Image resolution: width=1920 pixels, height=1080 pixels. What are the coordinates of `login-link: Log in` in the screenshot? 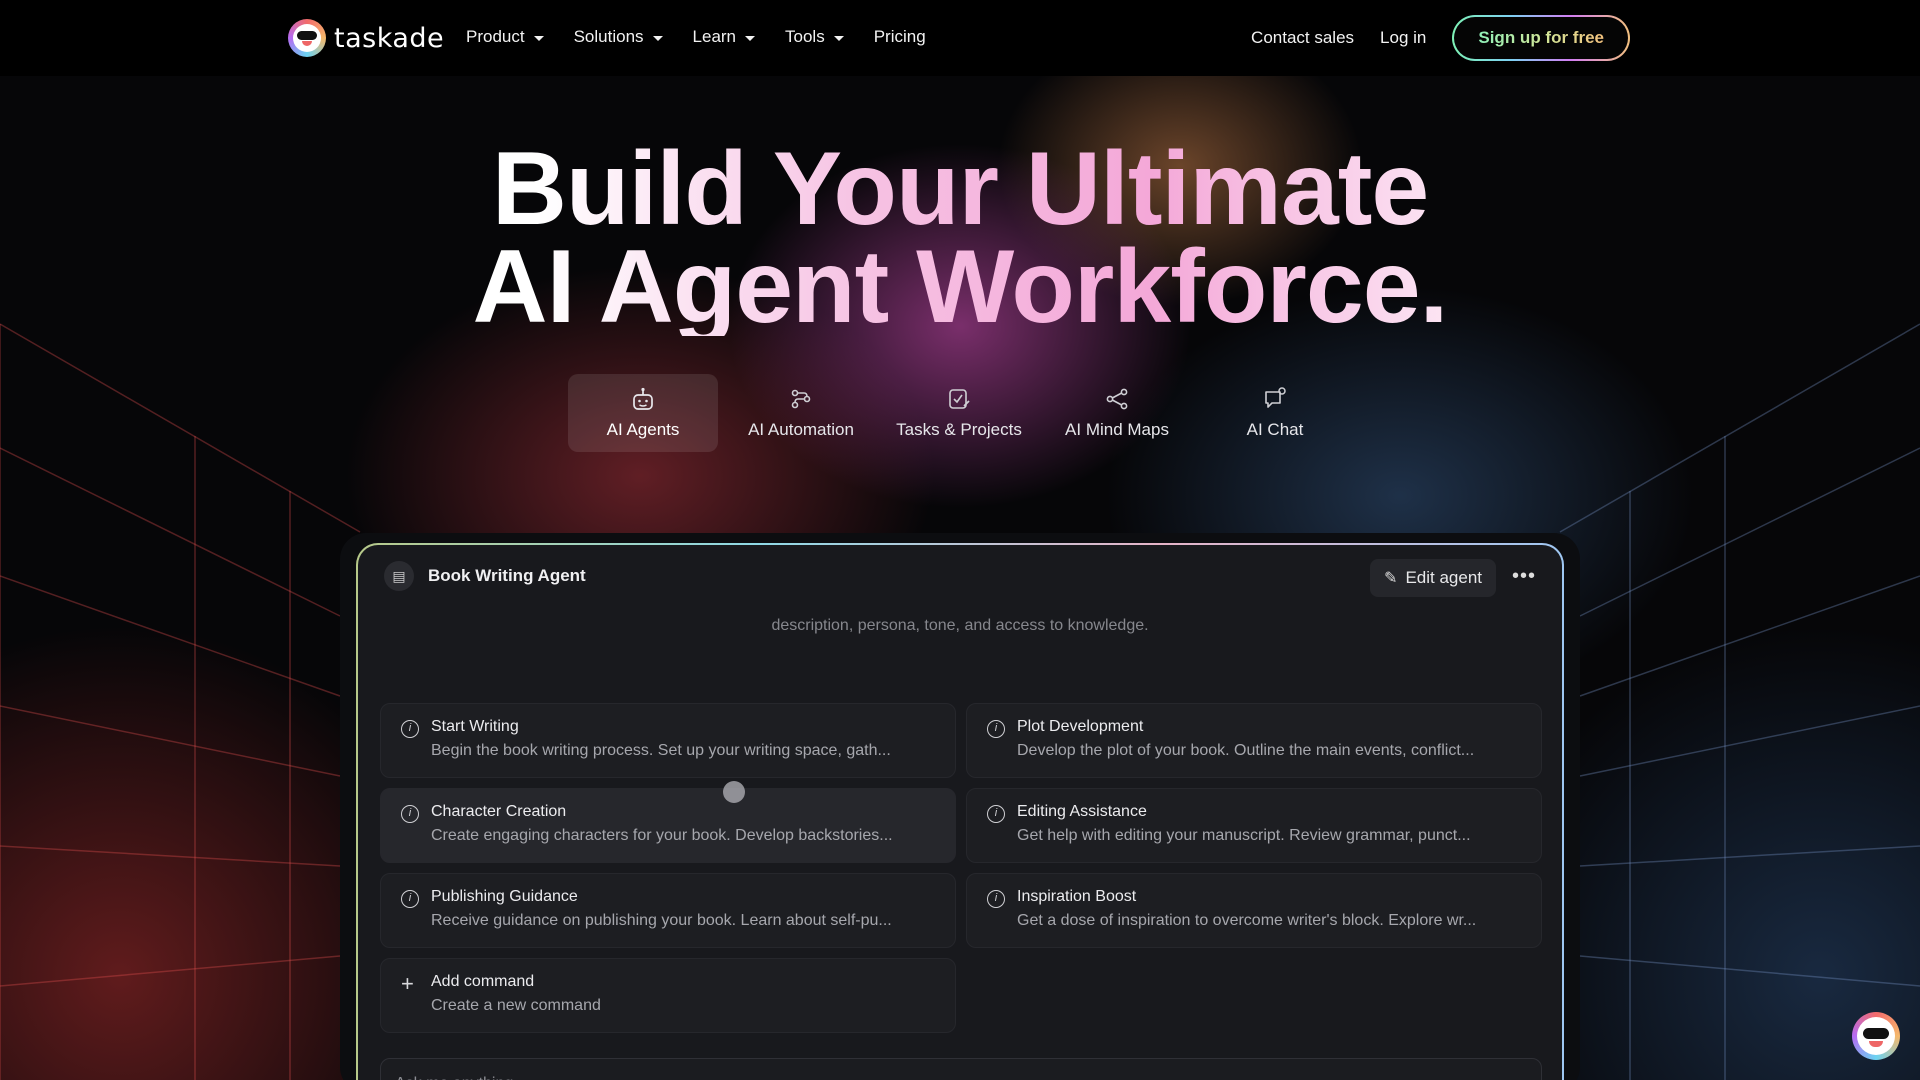 It's located at (1403, 38).